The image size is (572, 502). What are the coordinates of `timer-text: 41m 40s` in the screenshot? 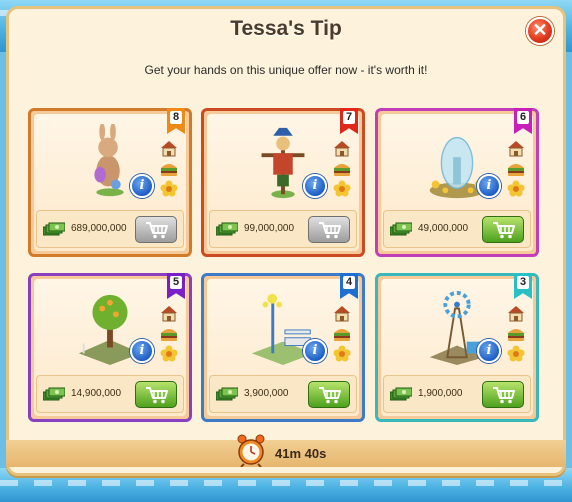 It's located at (301, 453).